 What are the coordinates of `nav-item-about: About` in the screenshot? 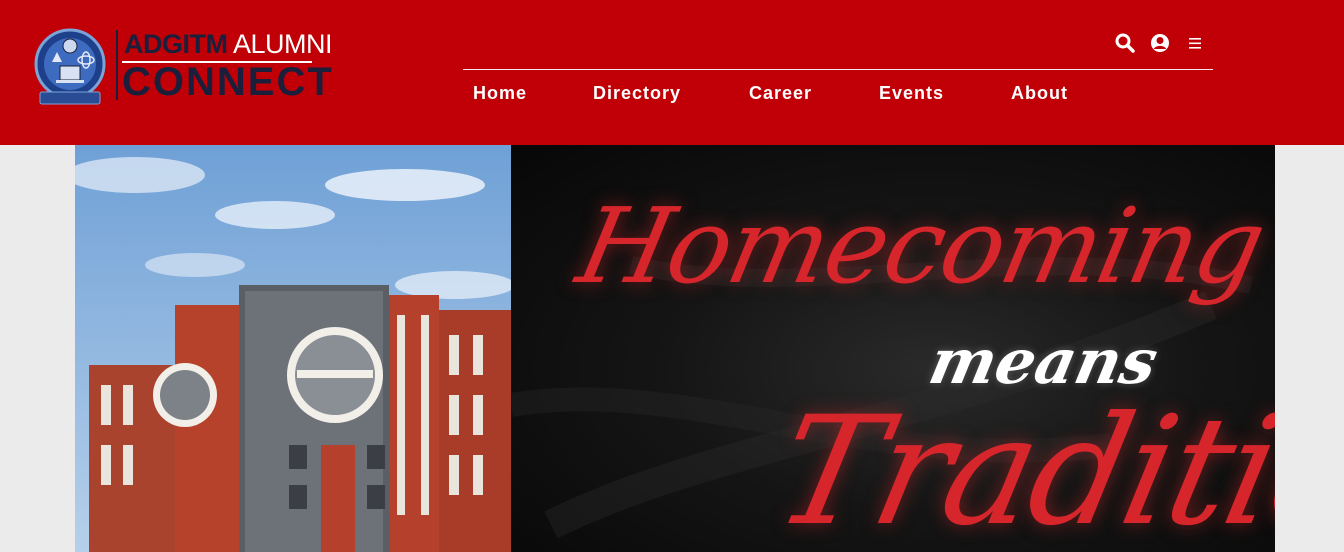 It's located at (1039, 93).